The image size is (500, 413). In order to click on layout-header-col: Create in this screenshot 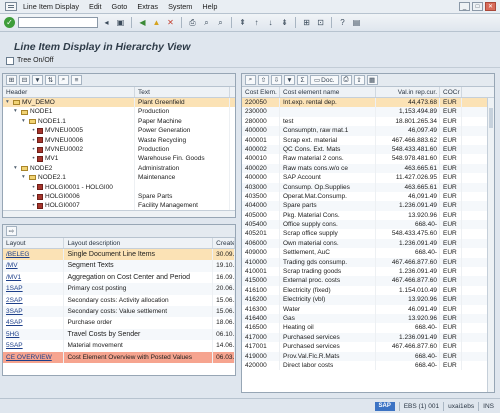, I will do `click(224, 243)`.